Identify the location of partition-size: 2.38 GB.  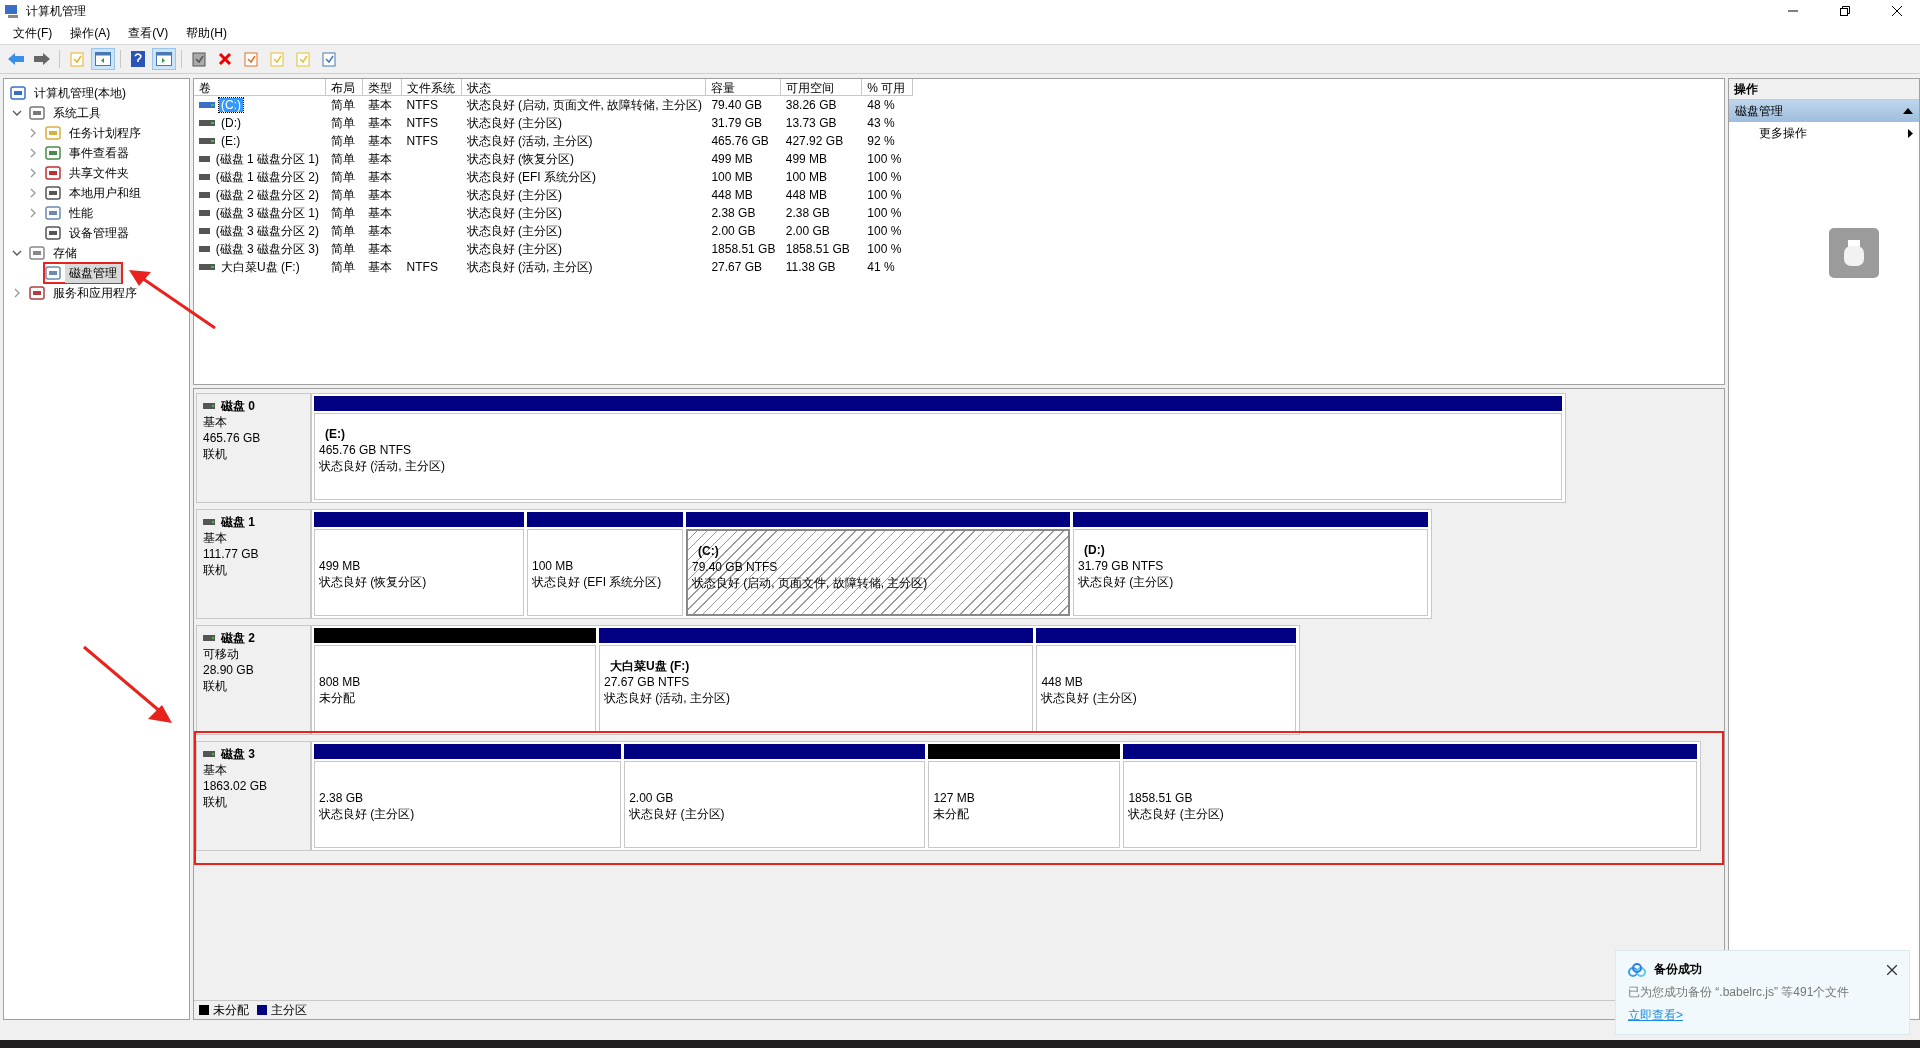
(342, 798).